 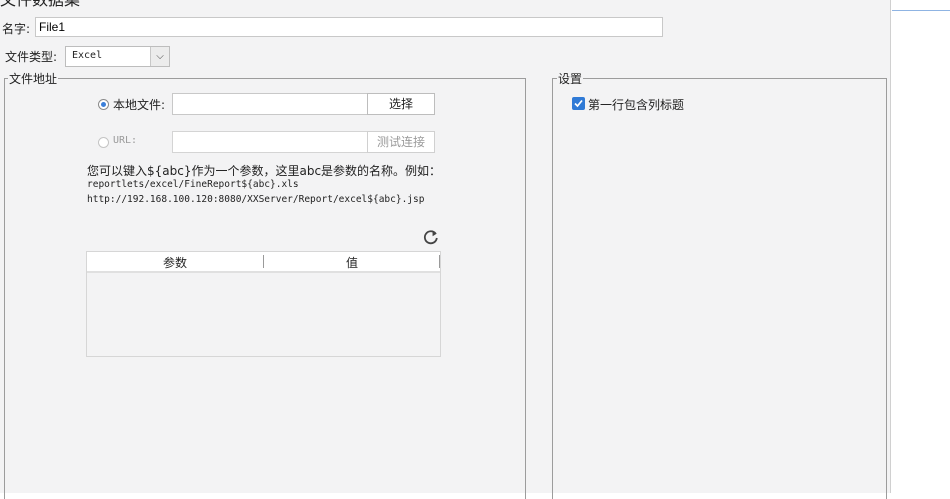 I want to click on url-label: URL:, so click(x=125, y=140).